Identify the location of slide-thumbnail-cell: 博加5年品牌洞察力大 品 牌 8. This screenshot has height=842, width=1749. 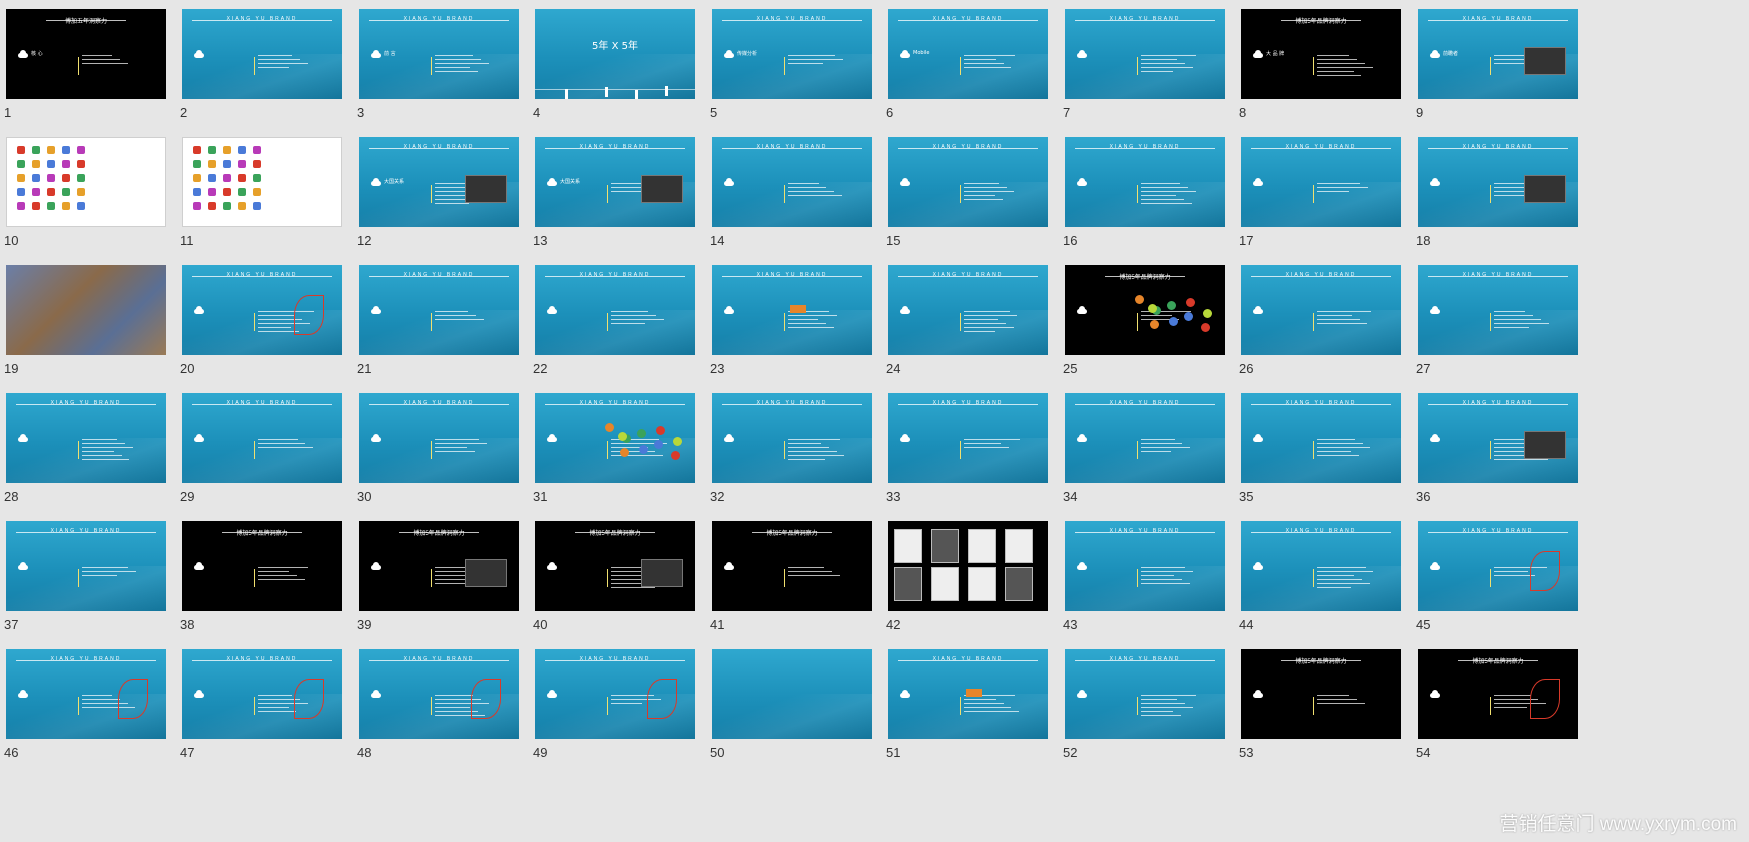
(1318, 60).